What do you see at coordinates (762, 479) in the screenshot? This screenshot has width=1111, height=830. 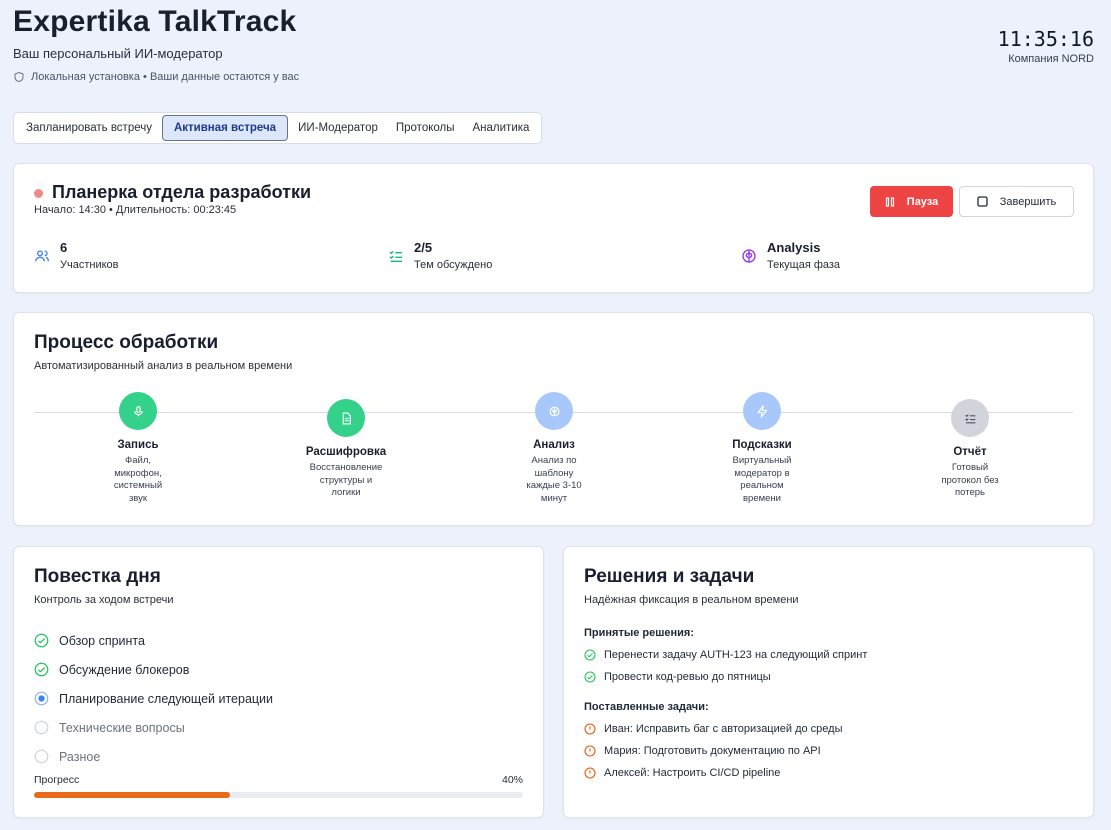 I see `step-desc: Виртуальный модератор в реальном времени` at bounding box center [762, 479].